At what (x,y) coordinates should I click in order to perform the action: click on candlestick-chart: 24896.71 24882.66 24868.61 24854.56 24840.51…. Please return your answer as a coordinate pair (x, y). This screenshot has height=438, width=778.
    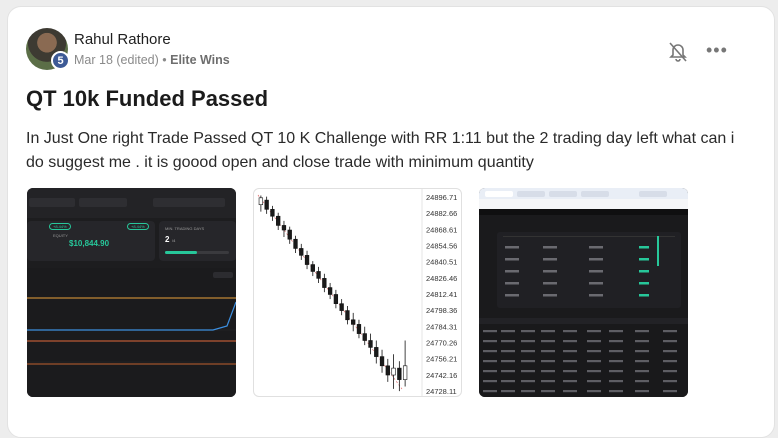
    Looking at the image, I should click on (357, 292).